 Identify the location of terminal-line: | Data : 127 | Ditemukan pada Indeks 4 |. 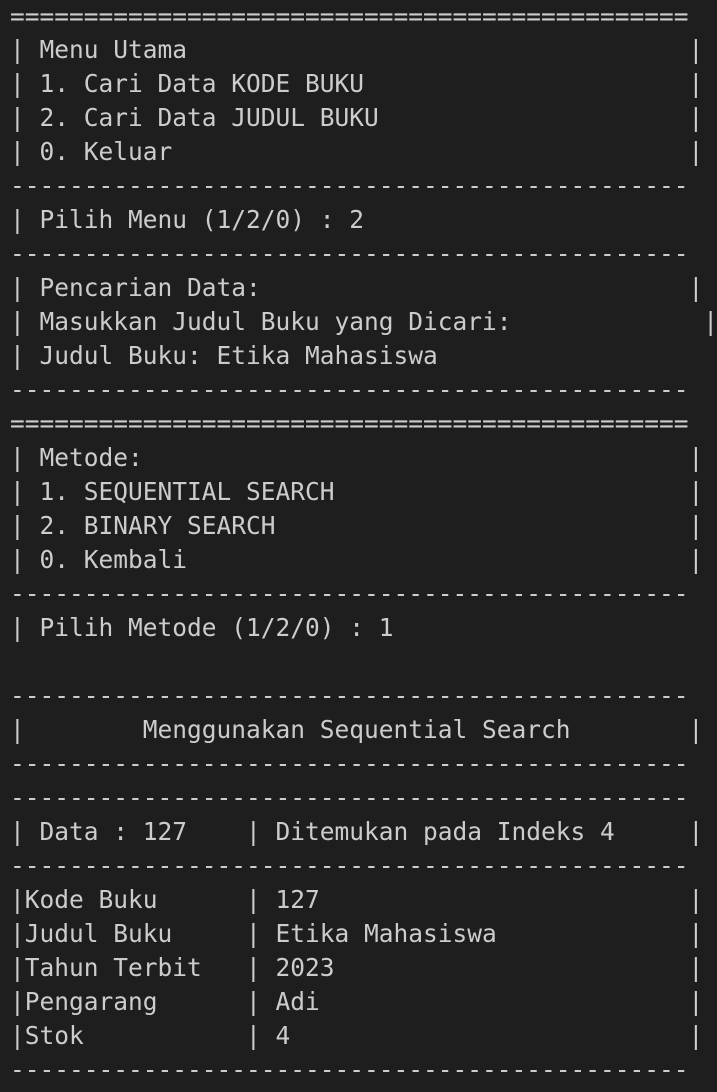
(357, 831).